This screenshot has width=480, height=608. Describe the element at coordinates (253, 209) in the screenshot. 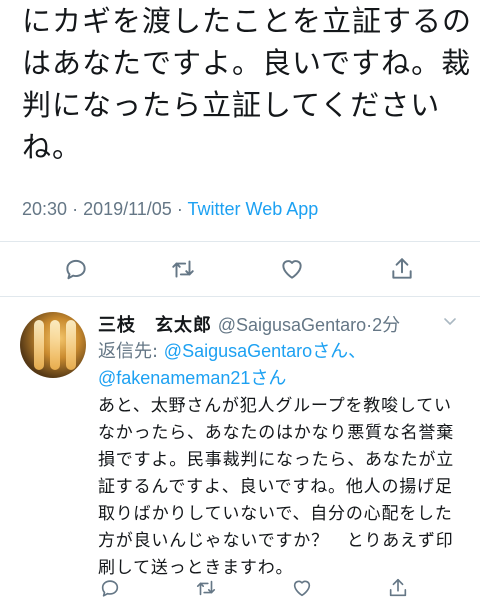

I see `tweet-source-link: Twitter Web App` at that location.